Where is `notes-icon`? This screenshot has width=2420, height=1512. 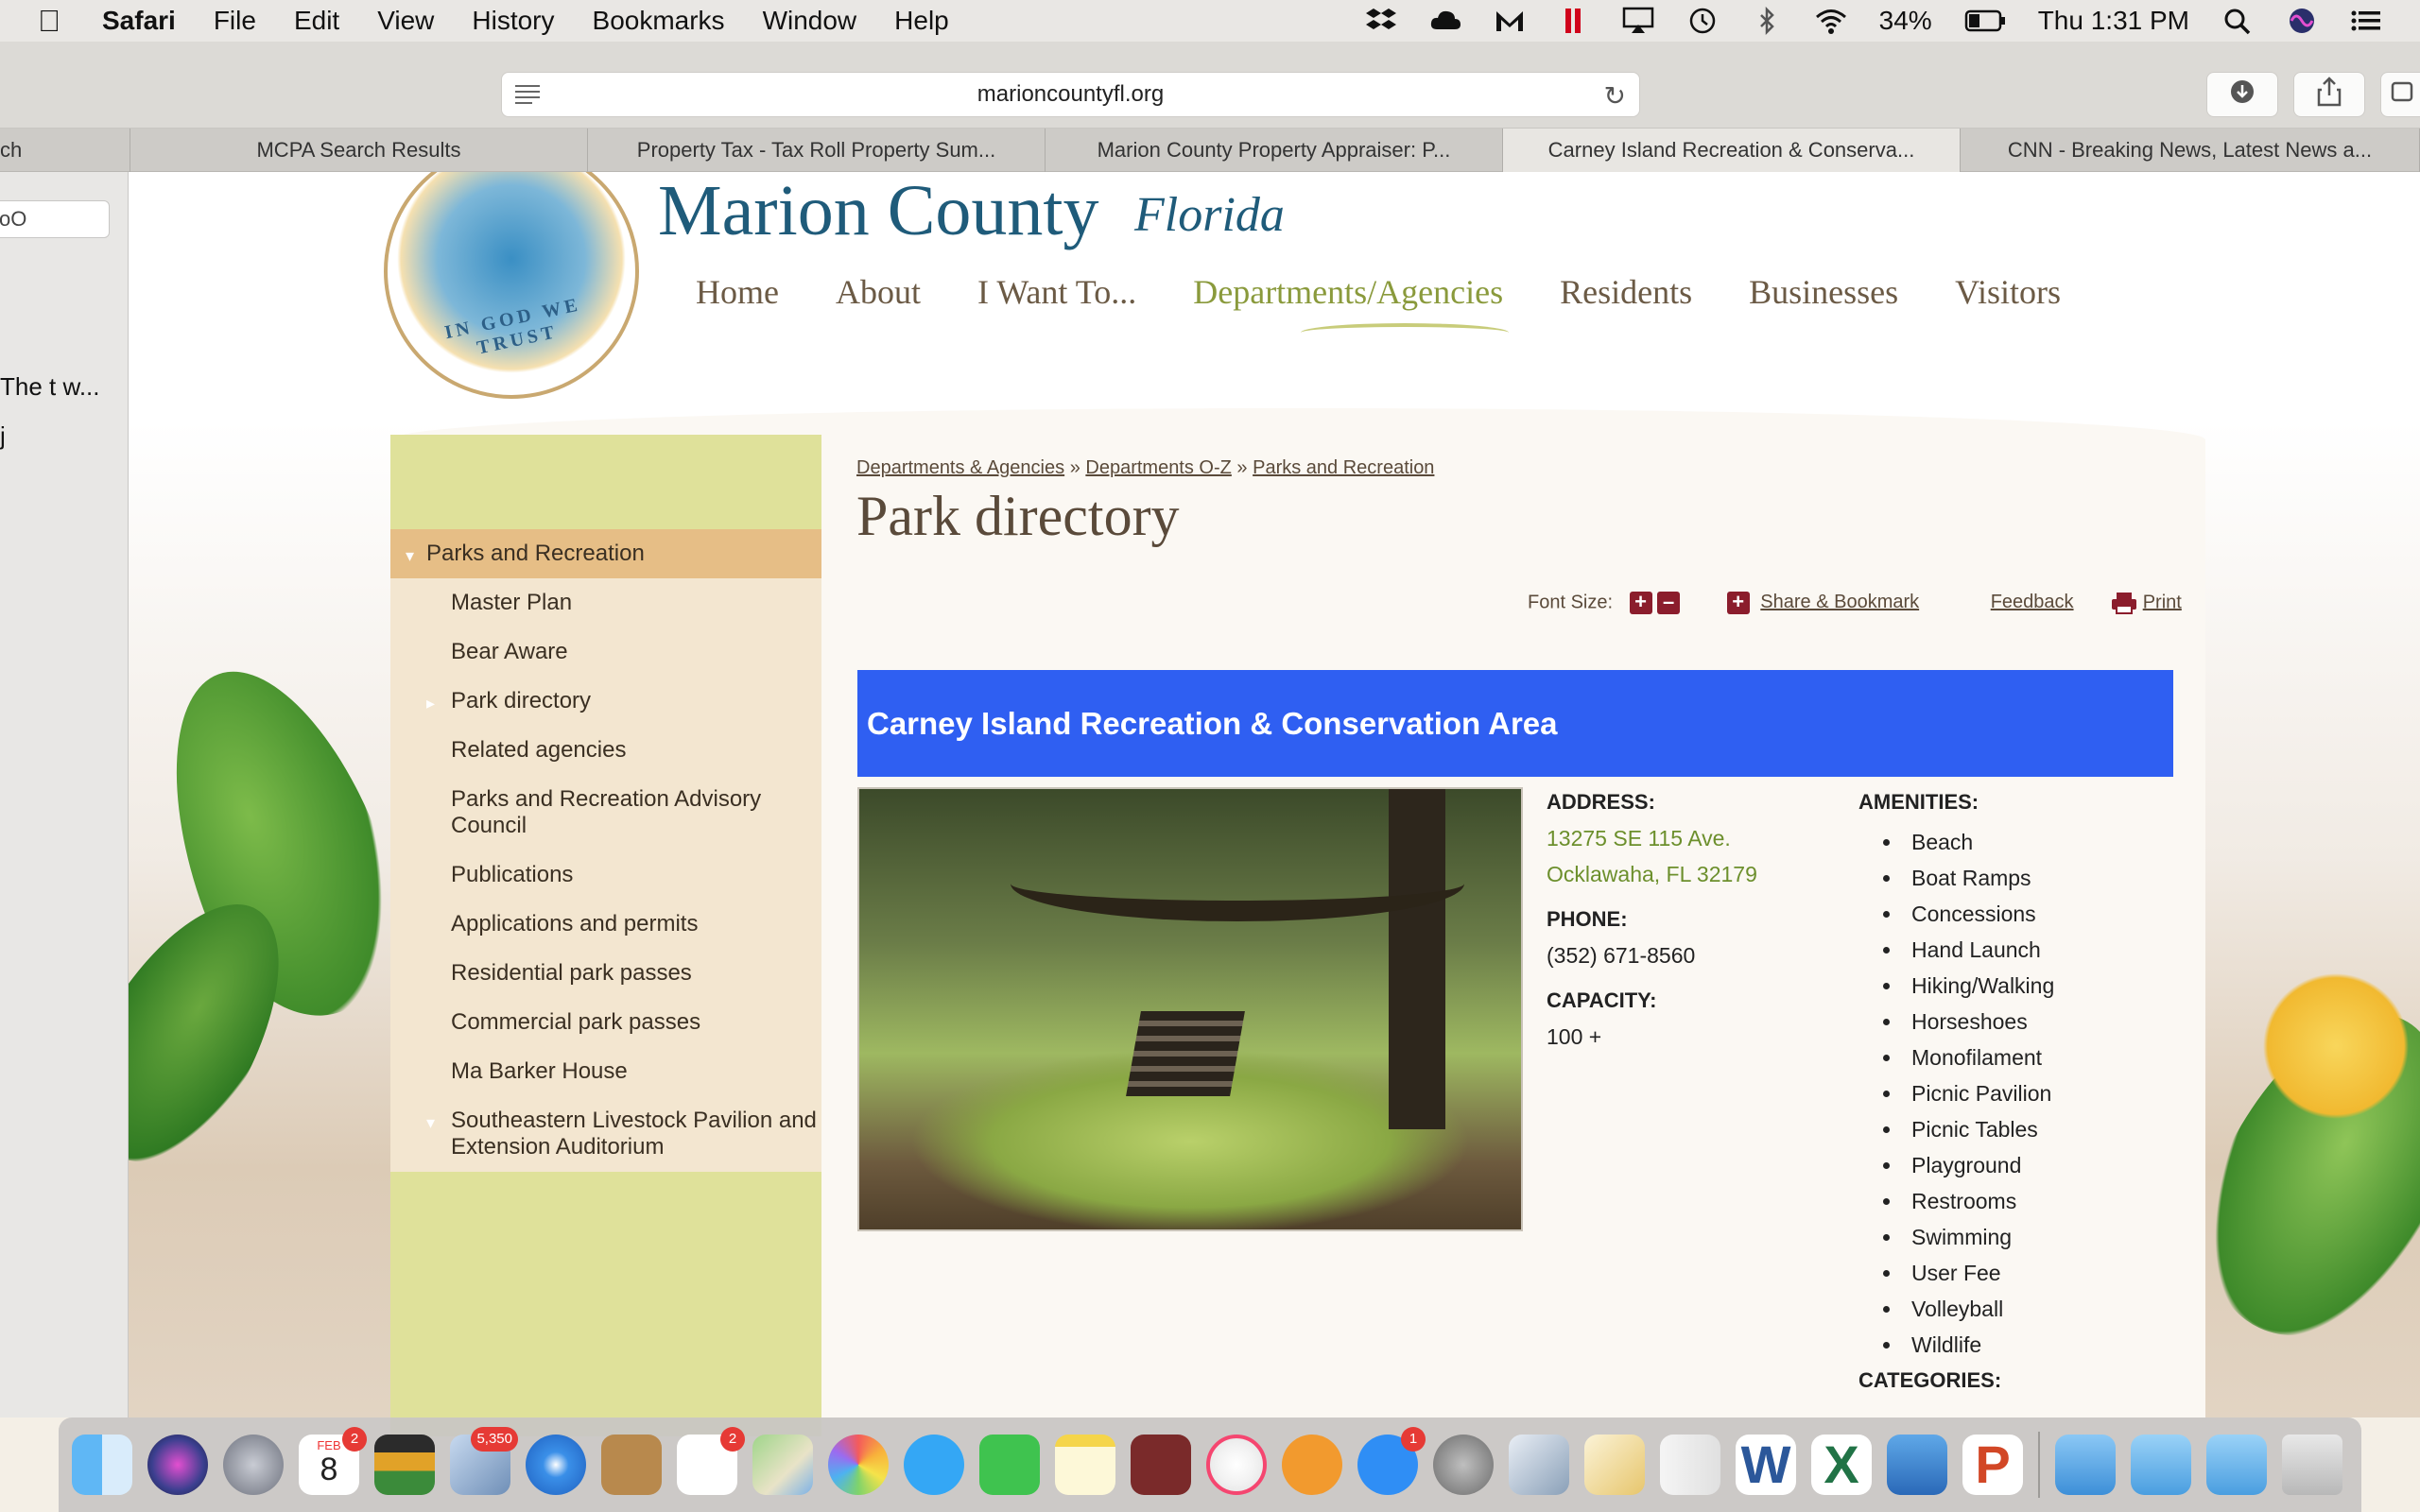
notes-icon is located at coordinates (1085, 1465).